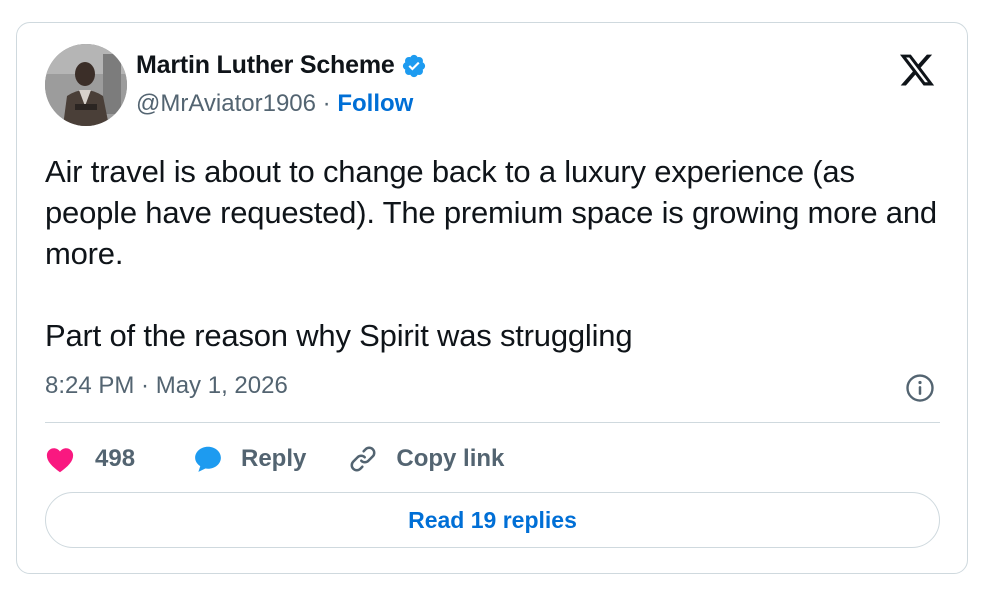 This screenshot has width=990, height=599. Describe the element at coordinates (450, 458) in the screenshot. I see `copy-link-label: Copy link` at that location.